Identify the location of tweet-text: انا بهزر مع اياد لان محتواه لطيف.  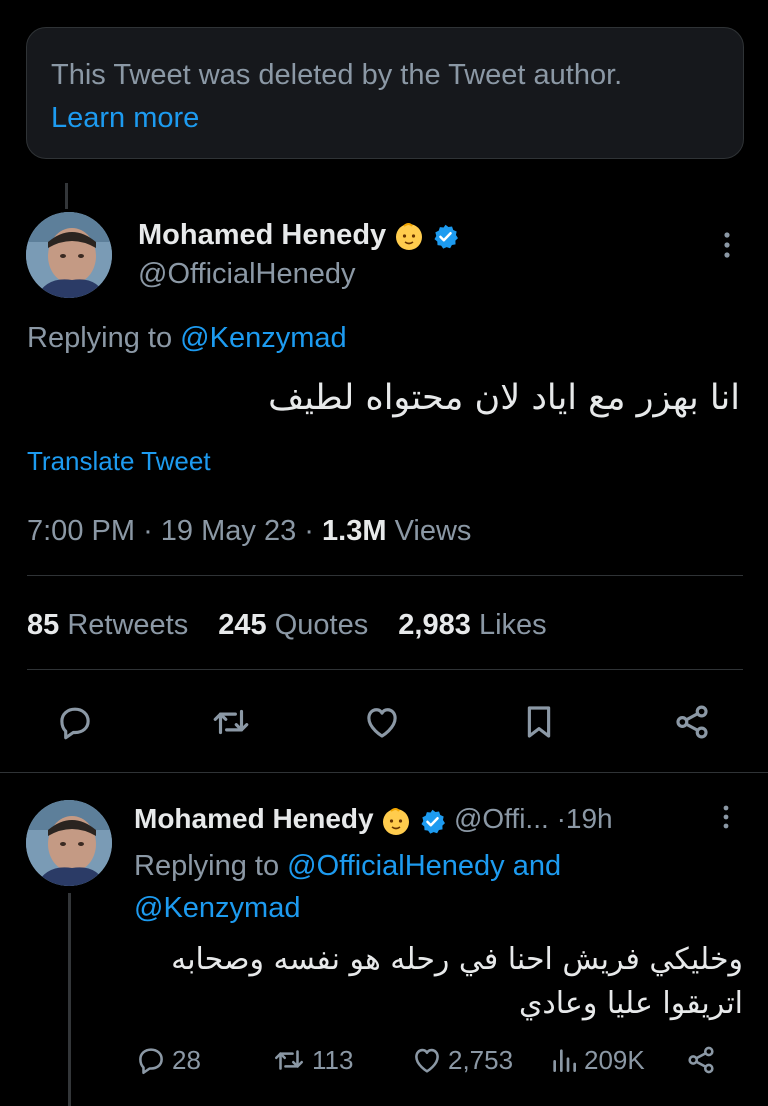
(504, 398).